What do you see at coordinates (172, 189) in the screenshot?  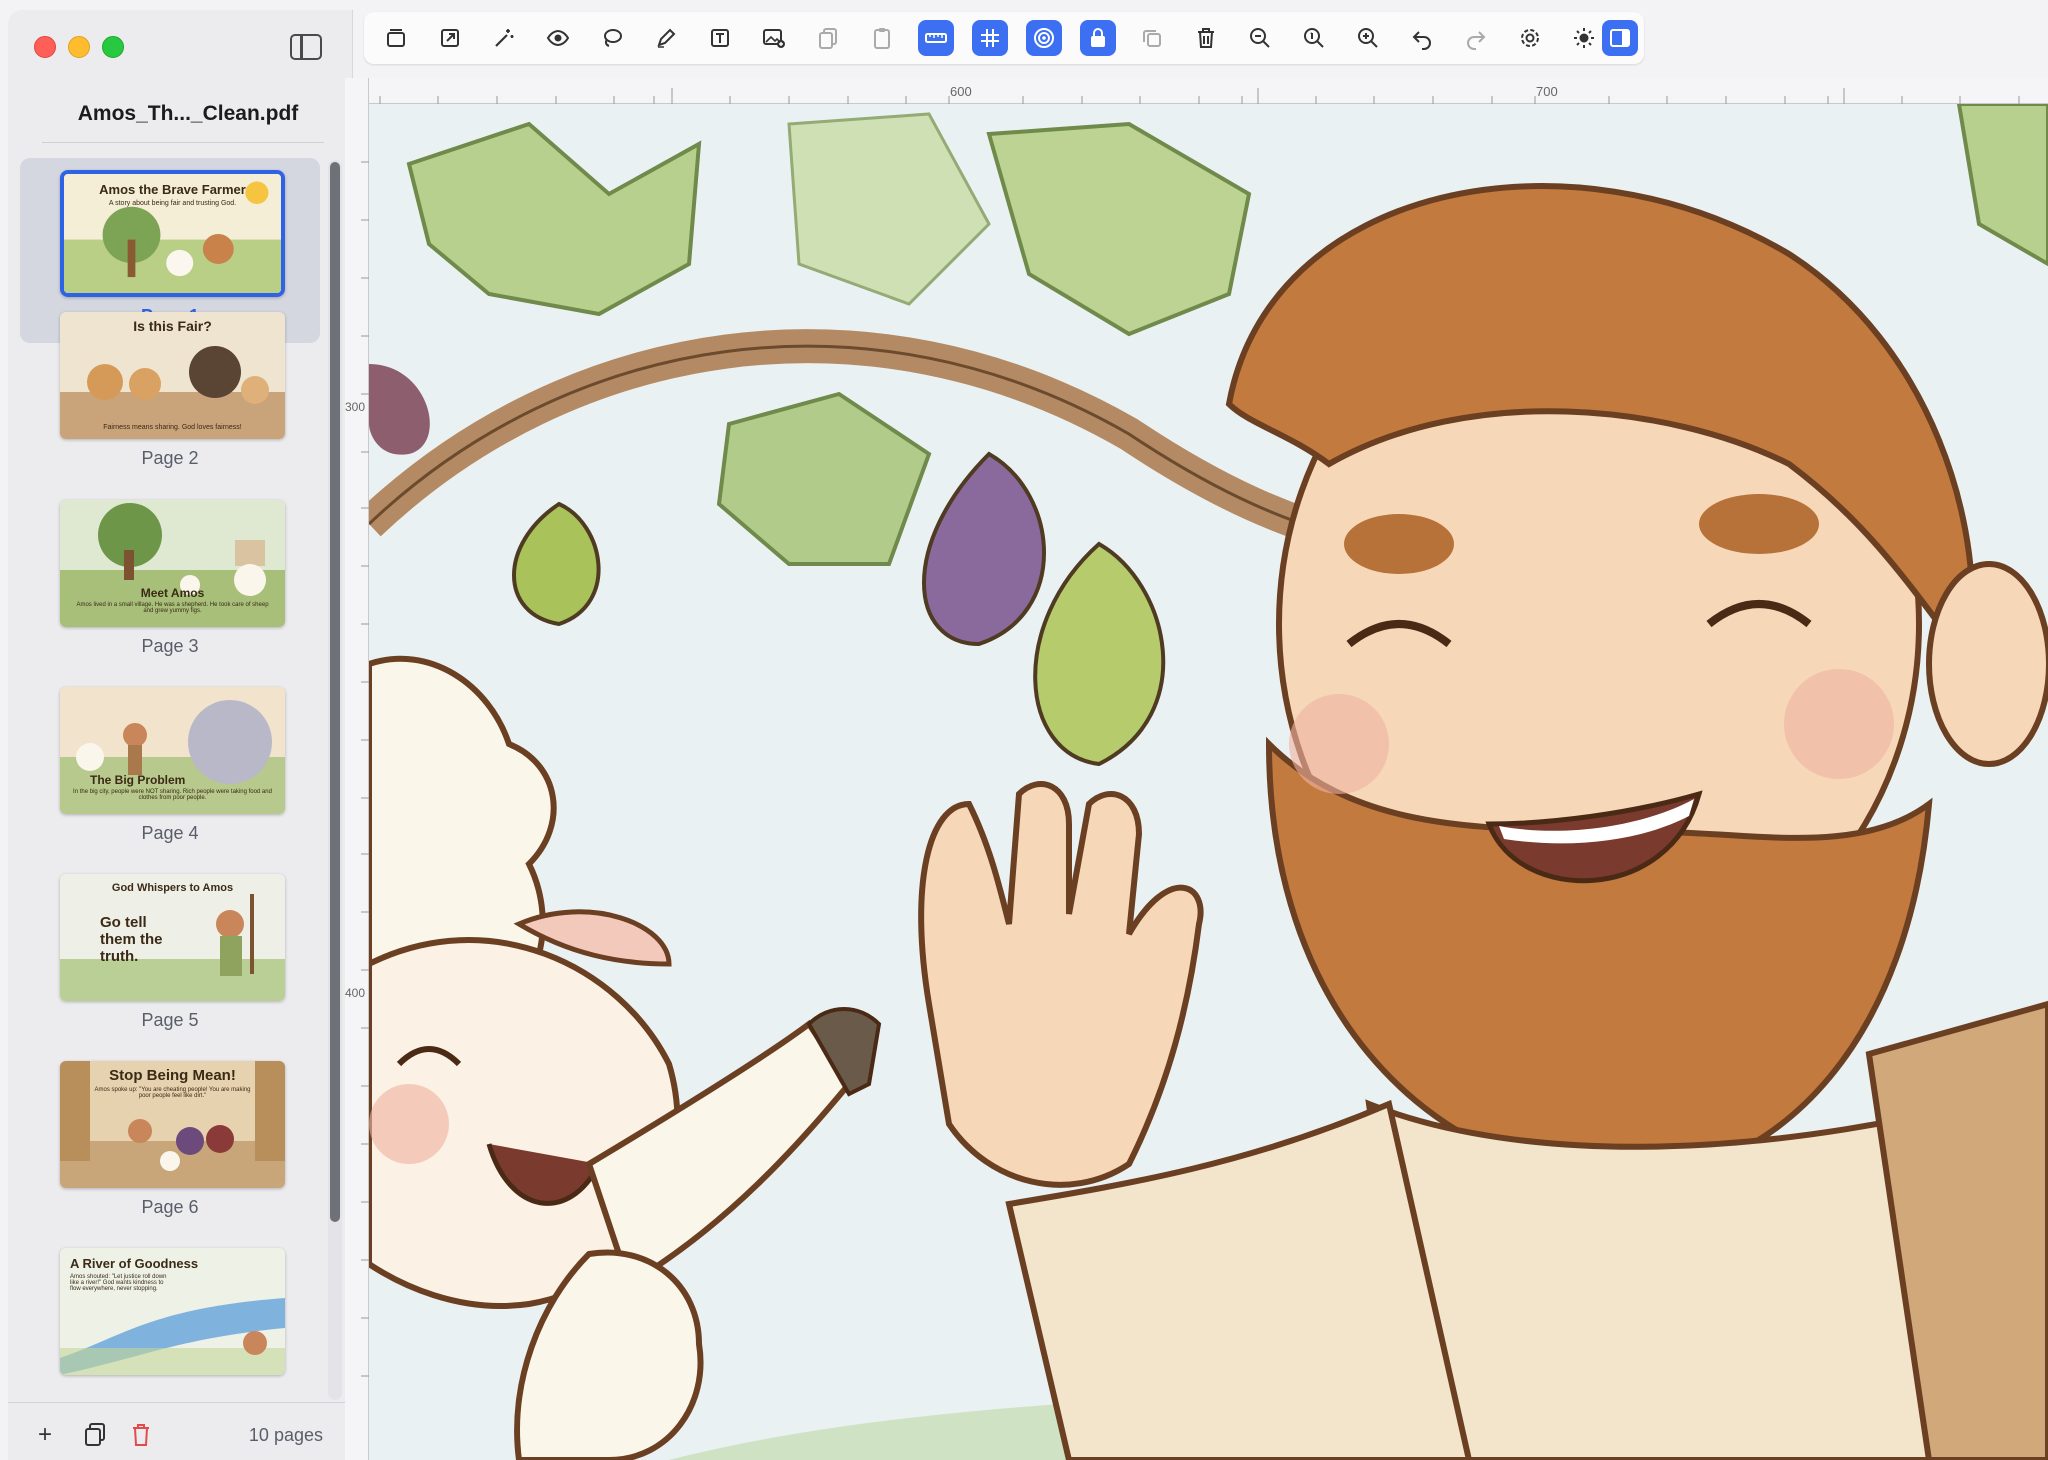 I see `thumb-title: Amos the Brave Farmer` at bounding box center [172, 189].